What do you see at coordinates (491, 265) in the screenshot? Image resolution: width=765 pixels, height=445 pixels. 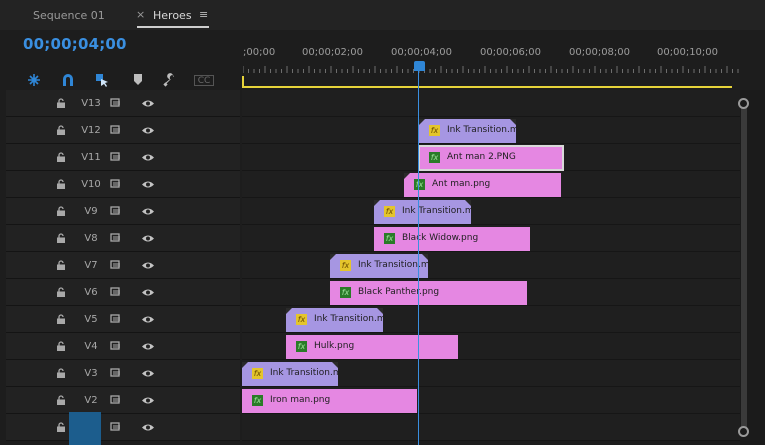 I see `track-lane-v7` at bounding box center [491, 265].